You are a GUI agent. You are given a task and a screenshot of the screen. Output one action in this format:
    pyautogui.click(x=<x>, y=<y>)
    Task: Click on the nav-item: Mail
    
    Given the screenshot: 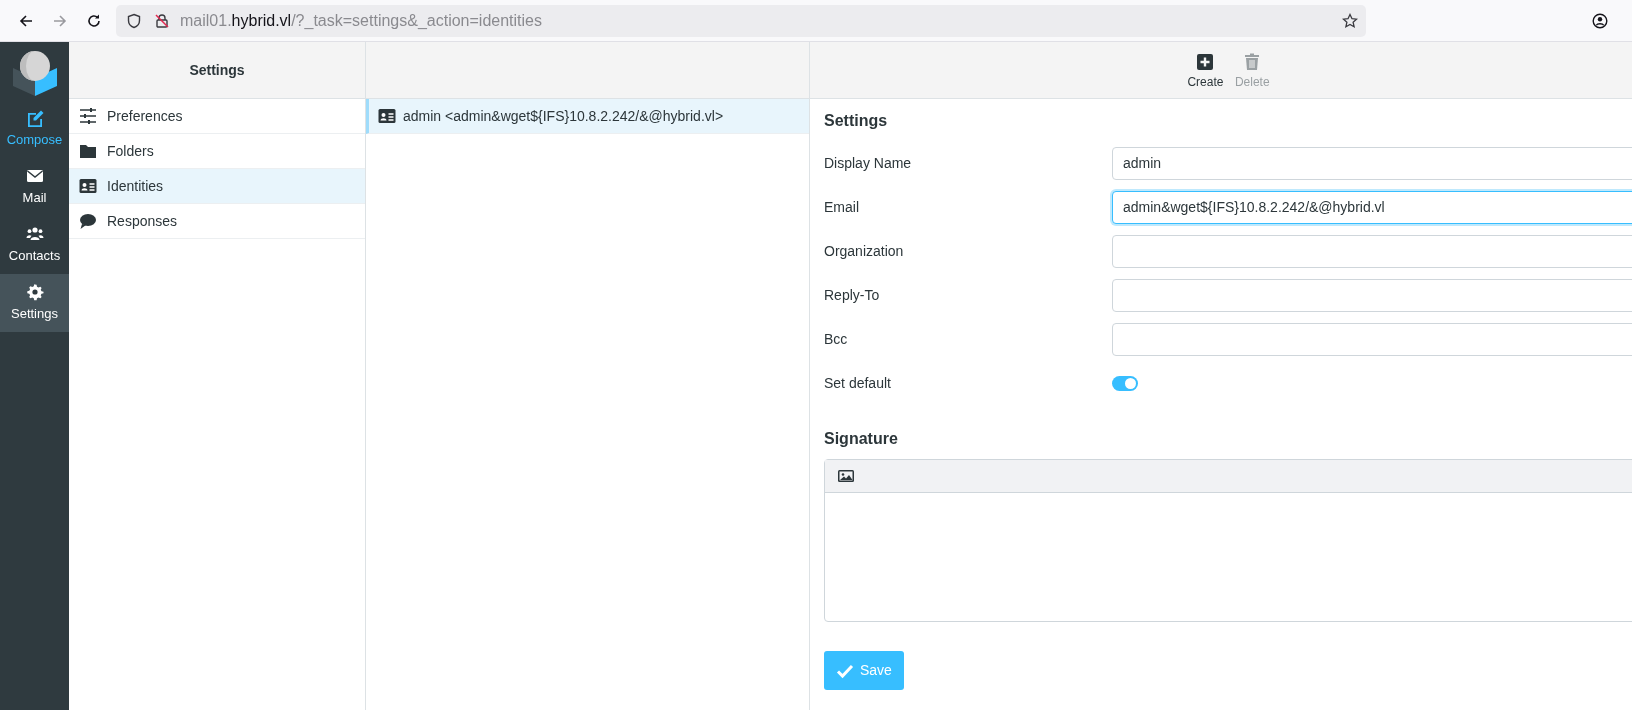 What is the action you would take?
    pyautogui.click(x=34, y=187)
    